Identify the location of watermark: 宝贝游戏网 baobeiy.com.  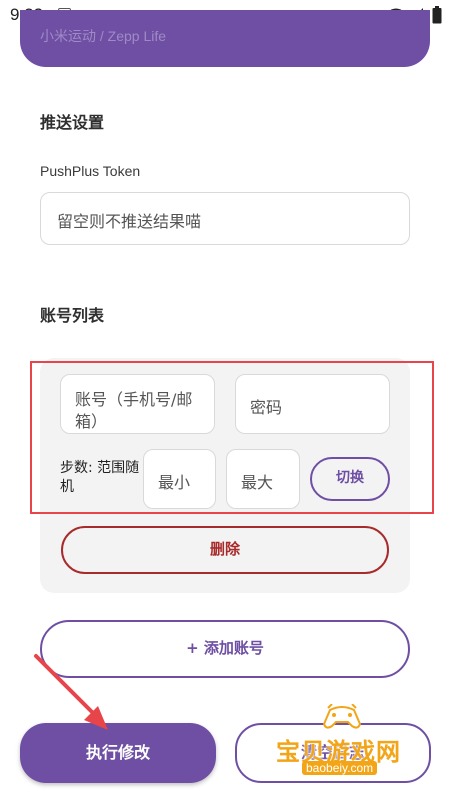
(352, 744).